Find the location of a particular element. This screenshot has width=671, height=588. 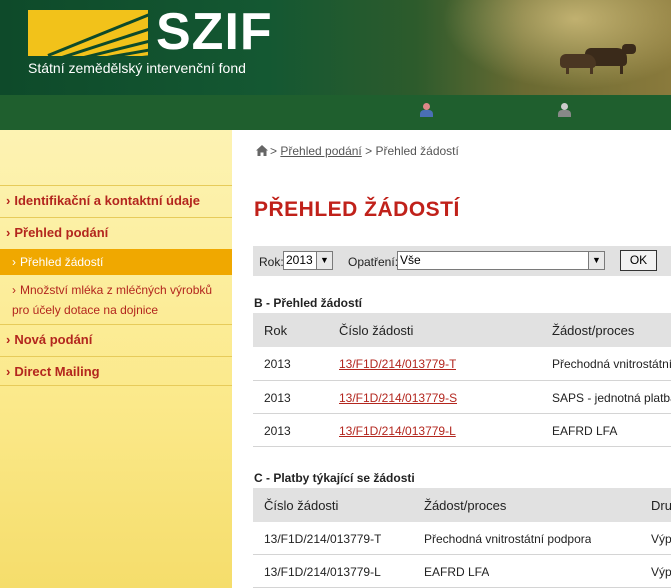

ok-button: OK is located at coordinates (638, 260).